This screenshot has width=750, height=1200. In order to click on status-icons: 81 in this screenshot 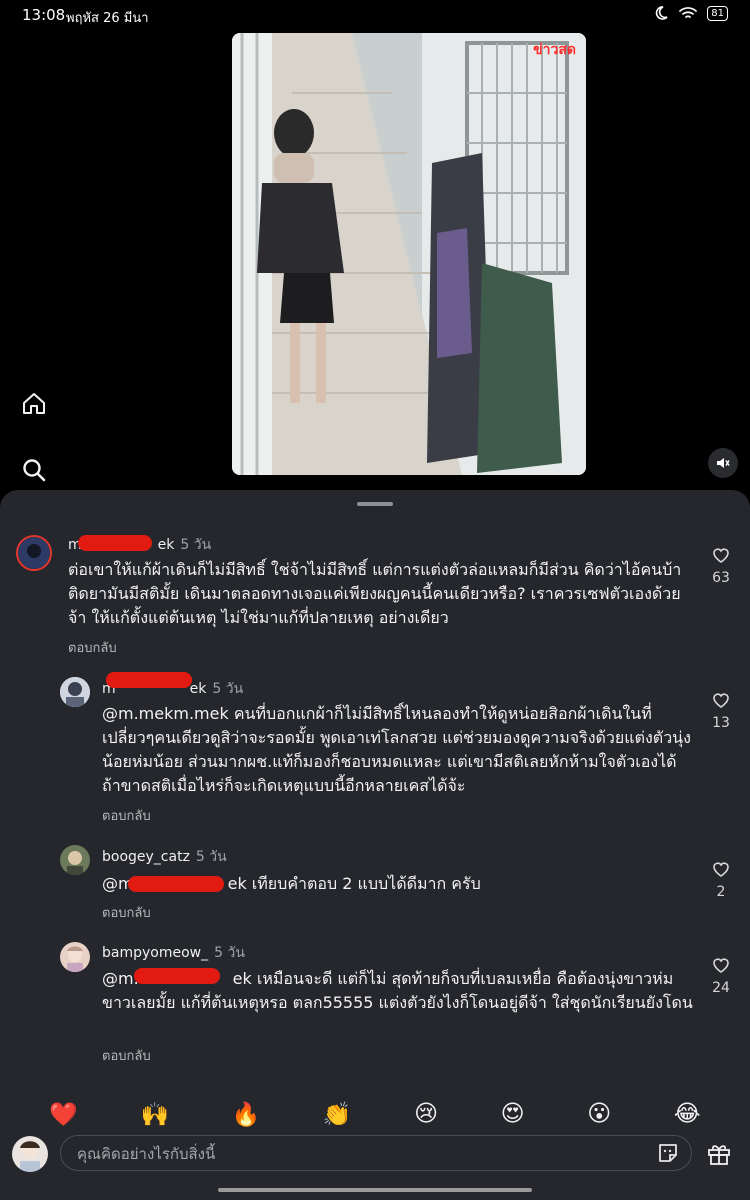, I will do `click(690, 13)`.